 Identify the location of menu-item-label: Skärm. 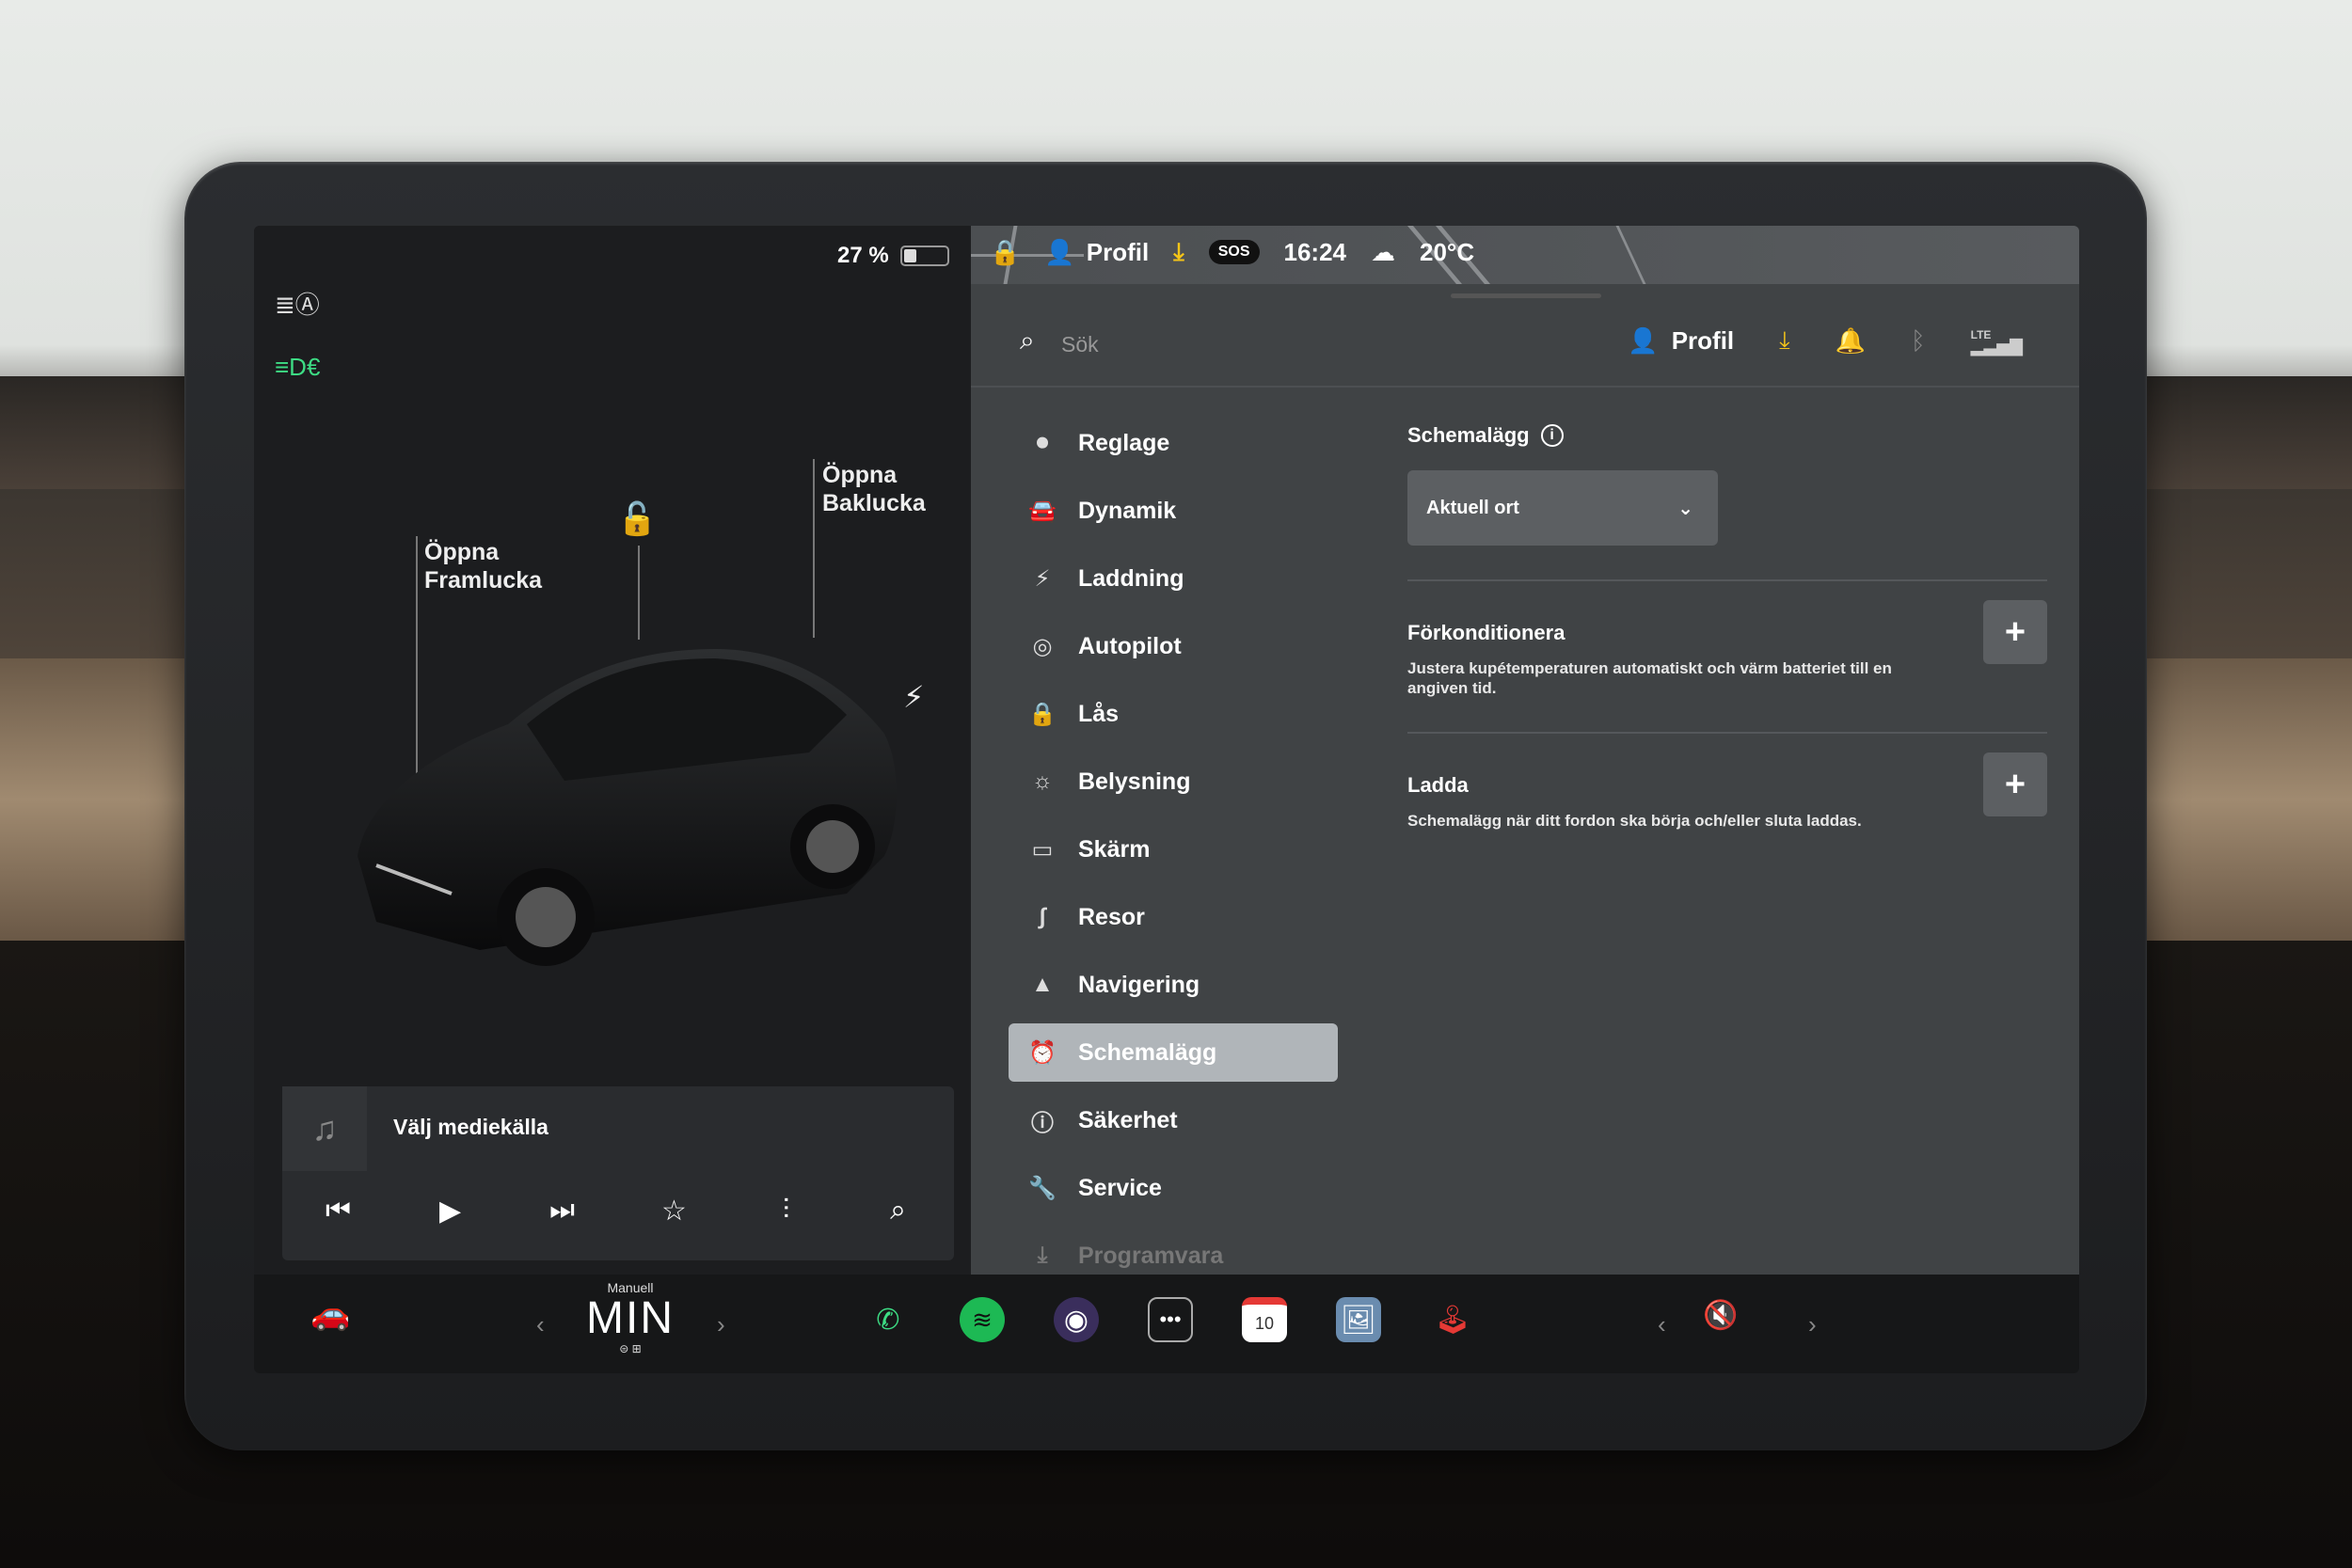
(1114, 849).